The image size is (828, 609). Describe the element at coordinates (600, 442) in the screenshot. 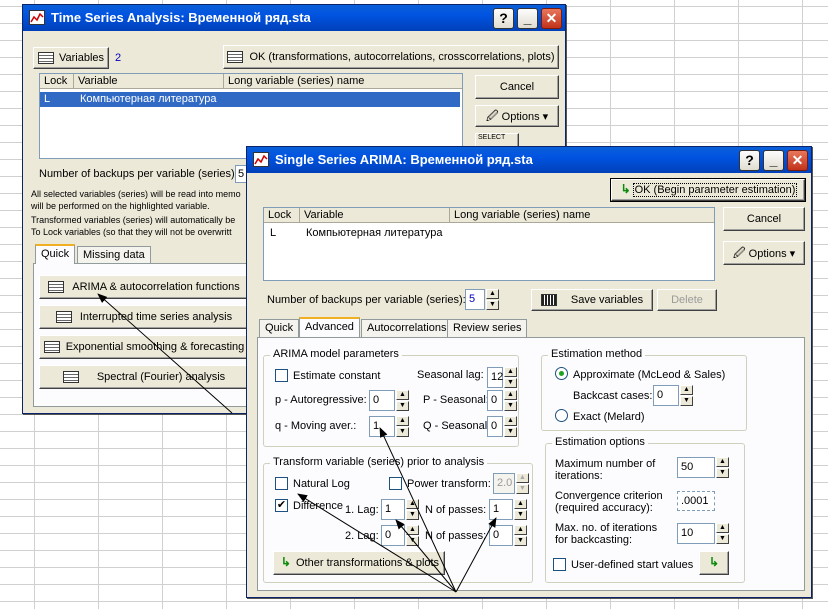

I see `estimation-options-title: Estimation options` at that location.